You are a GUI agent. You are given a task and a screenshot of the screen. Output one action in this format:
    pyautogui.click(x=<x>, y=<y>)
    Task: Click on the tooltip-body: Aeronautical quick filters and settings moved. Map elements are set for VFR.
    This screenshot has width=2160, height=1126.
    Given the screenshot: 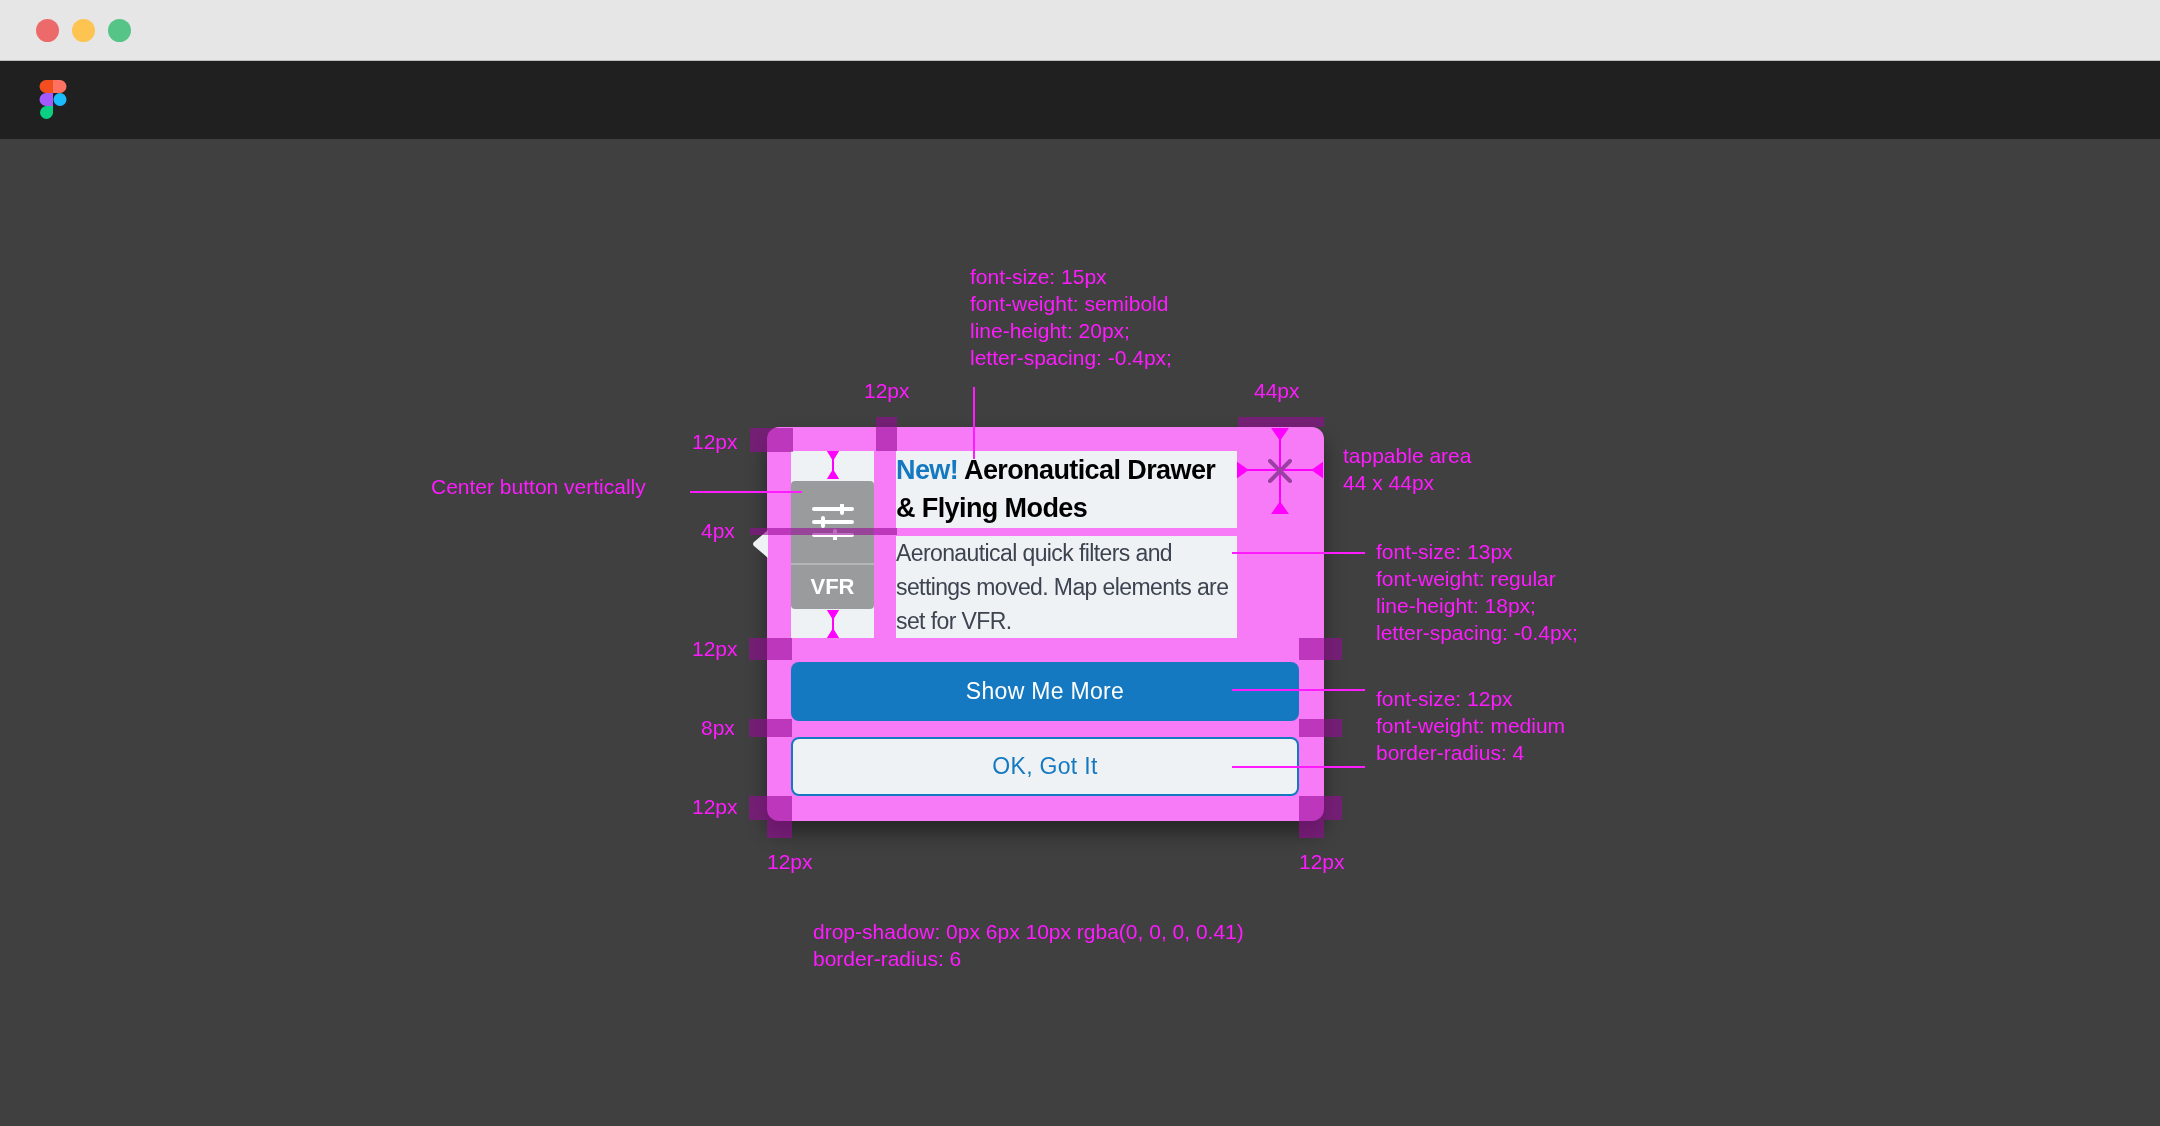 What is the action you would take?
    pyautogui.click(x=1066, y=587)
    